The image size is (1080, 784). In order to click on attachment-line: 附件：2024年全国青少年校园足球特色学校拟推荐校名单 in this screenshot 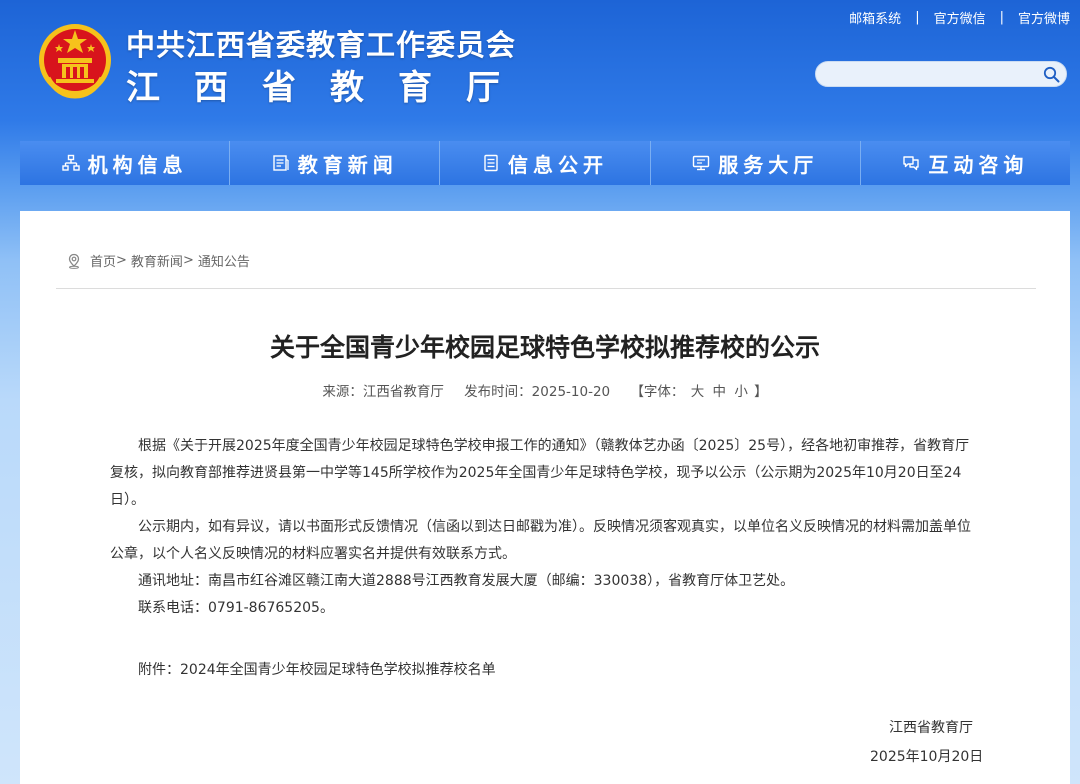, I will do `click(545, 669)`.